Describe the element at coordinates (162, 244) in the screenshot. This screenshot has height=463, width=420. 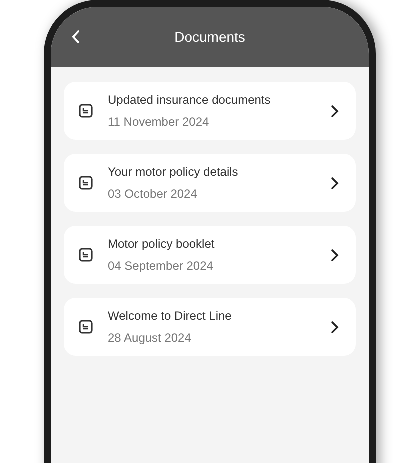
I see `document-title: Motor policy booklet` at that location.